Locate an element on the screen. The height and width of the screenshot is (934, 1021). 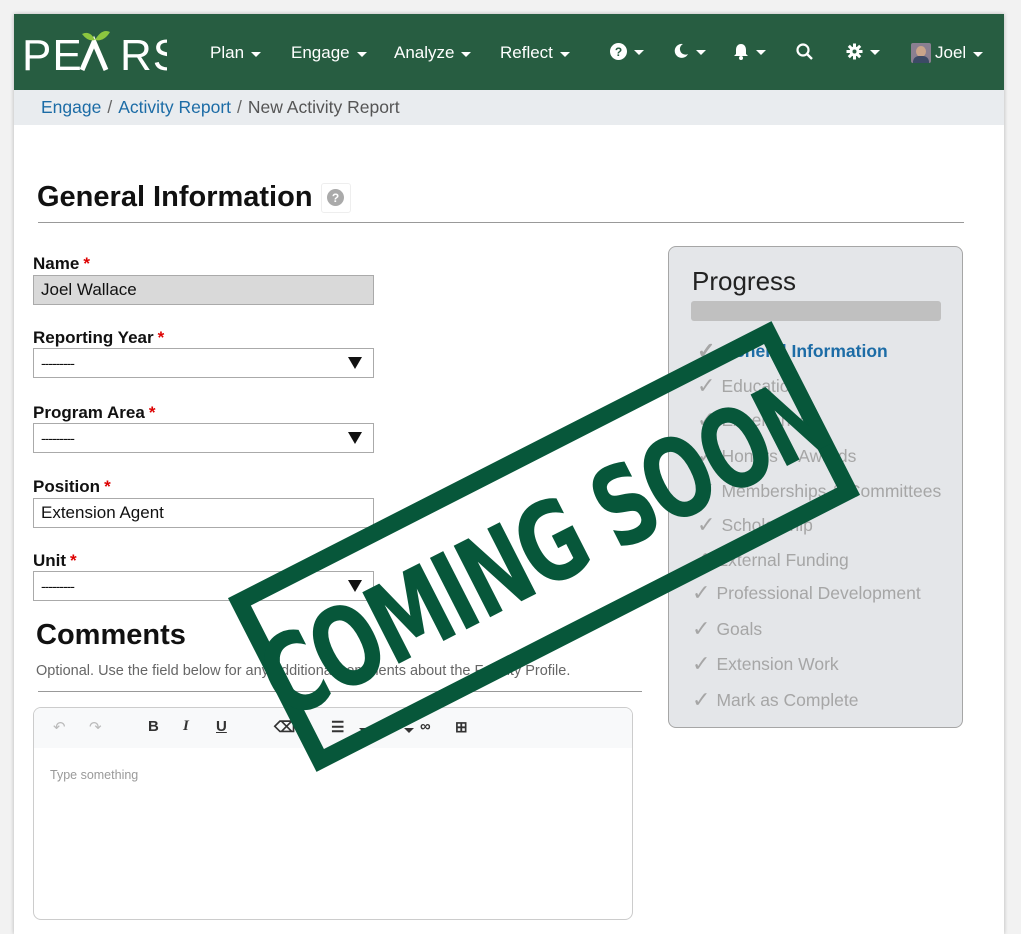
breadcrumb-activity-report: Activity Report is located at coordinates (174, 107).